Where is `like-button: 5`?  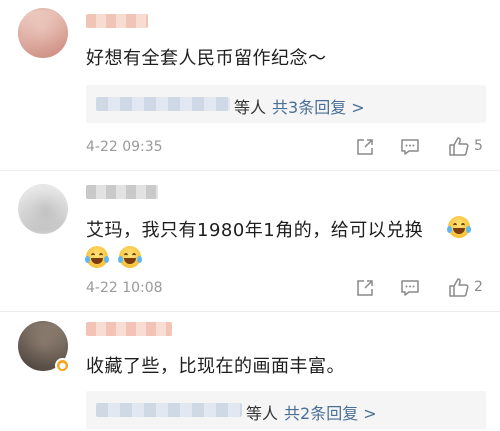
like-button: 5 is located at coordinates (465, 146).